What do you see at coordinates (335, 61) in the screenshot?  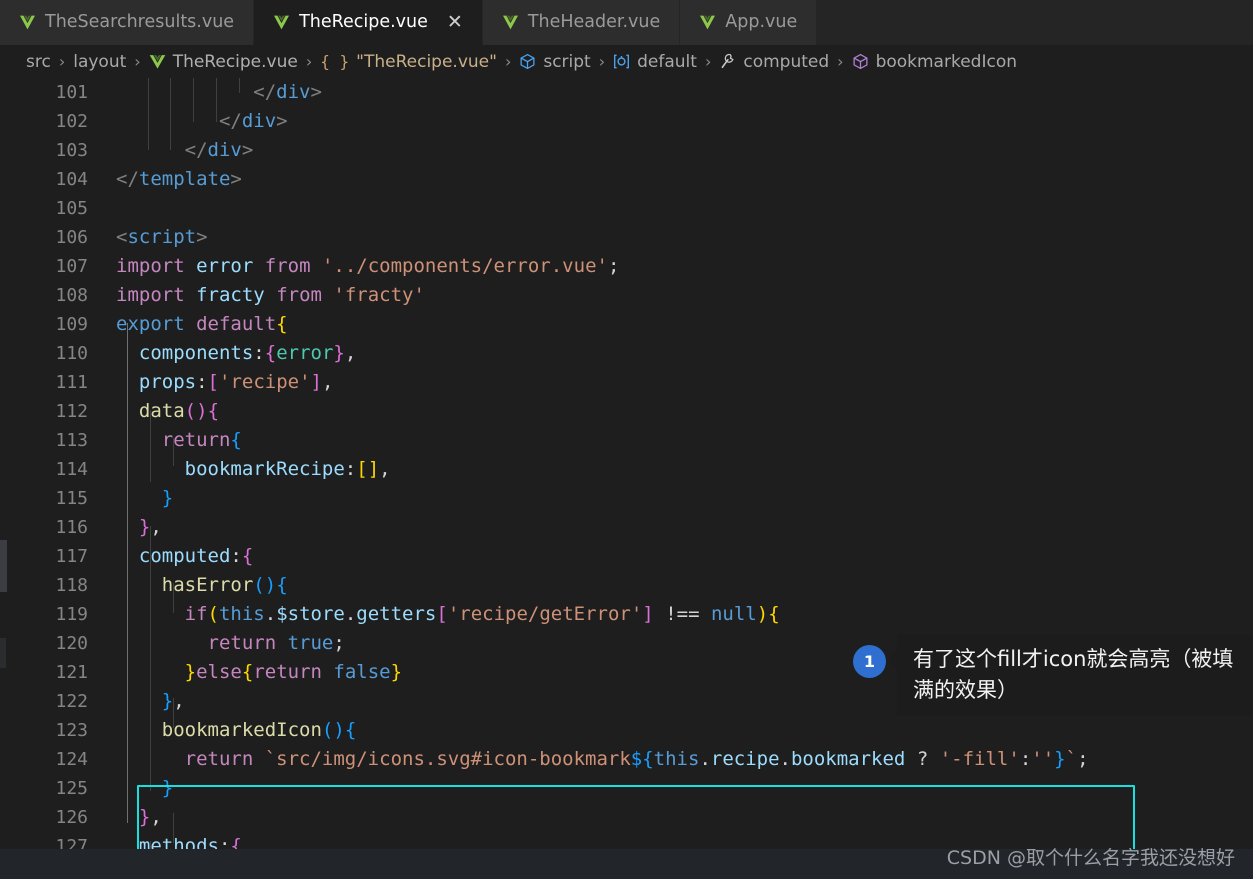 I see `braces-icon: { }` at bounding box center [335, 61].